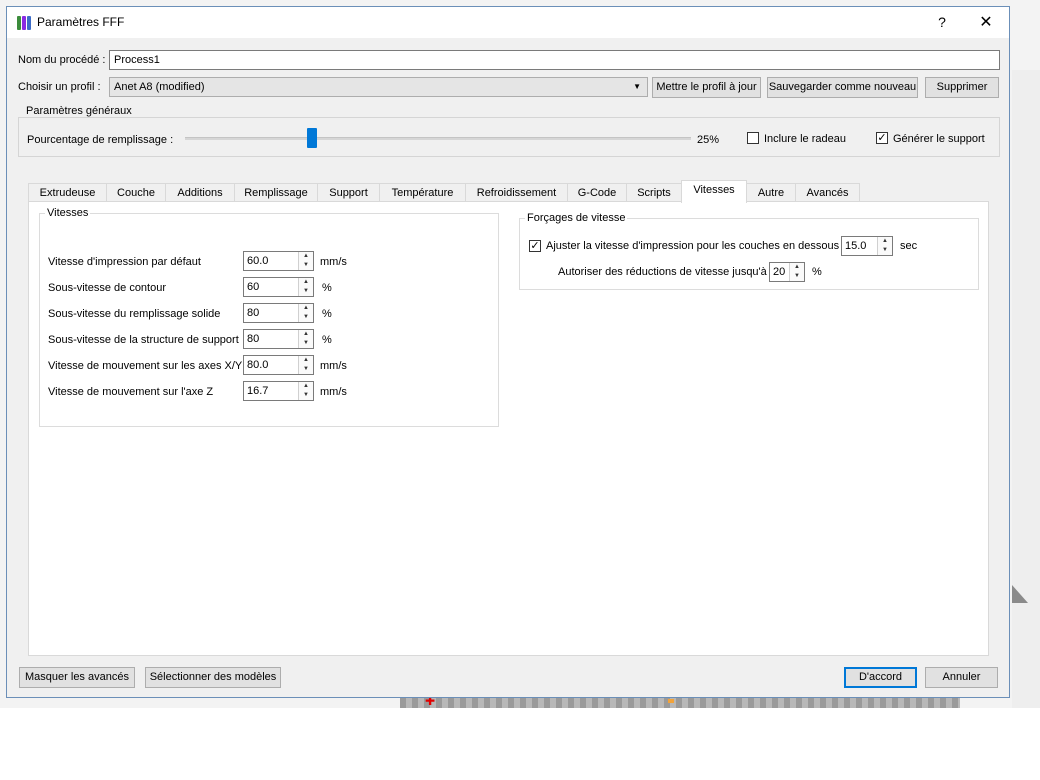 This screenshot has width=1040, height=780. Describe the element at coordinates (430, 701) in the screenshot. I see `origin-axis-icon: ✚` at that location.